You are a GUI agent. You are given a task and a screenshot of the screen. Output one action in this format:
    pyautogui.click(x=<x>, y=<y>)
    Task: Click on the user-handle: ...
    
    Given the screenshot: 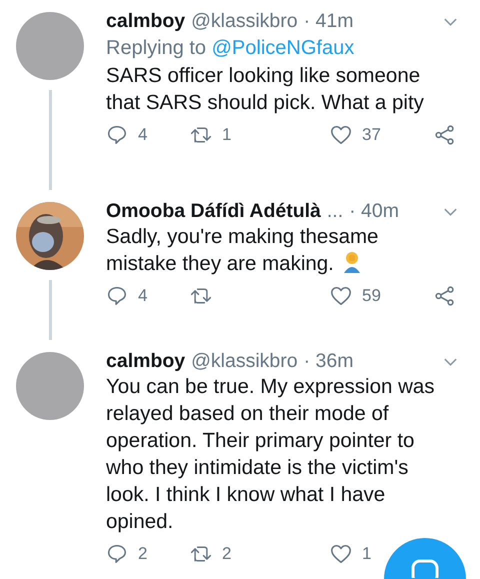 What is the action you would take?
    pyautogui.click(x=335, y=211)
    